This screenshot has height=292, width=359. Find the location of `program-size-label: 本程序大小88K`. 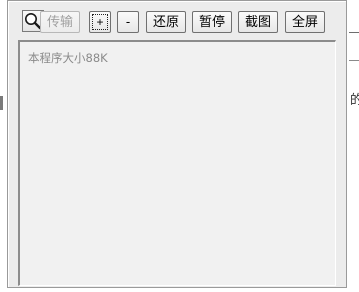

program-size-label: 本程序大小88K is located at coordinates (68, 58).